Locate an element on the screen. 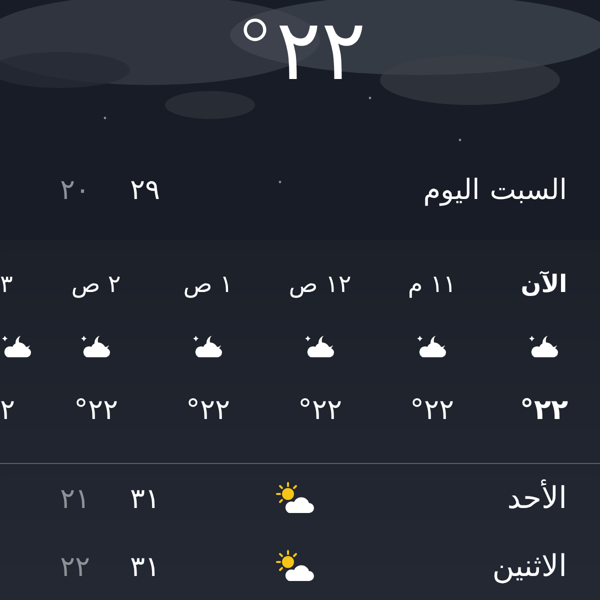 The image size is (600, 600). current-temperature: ٢٢° is located at coordinates (300, 54).